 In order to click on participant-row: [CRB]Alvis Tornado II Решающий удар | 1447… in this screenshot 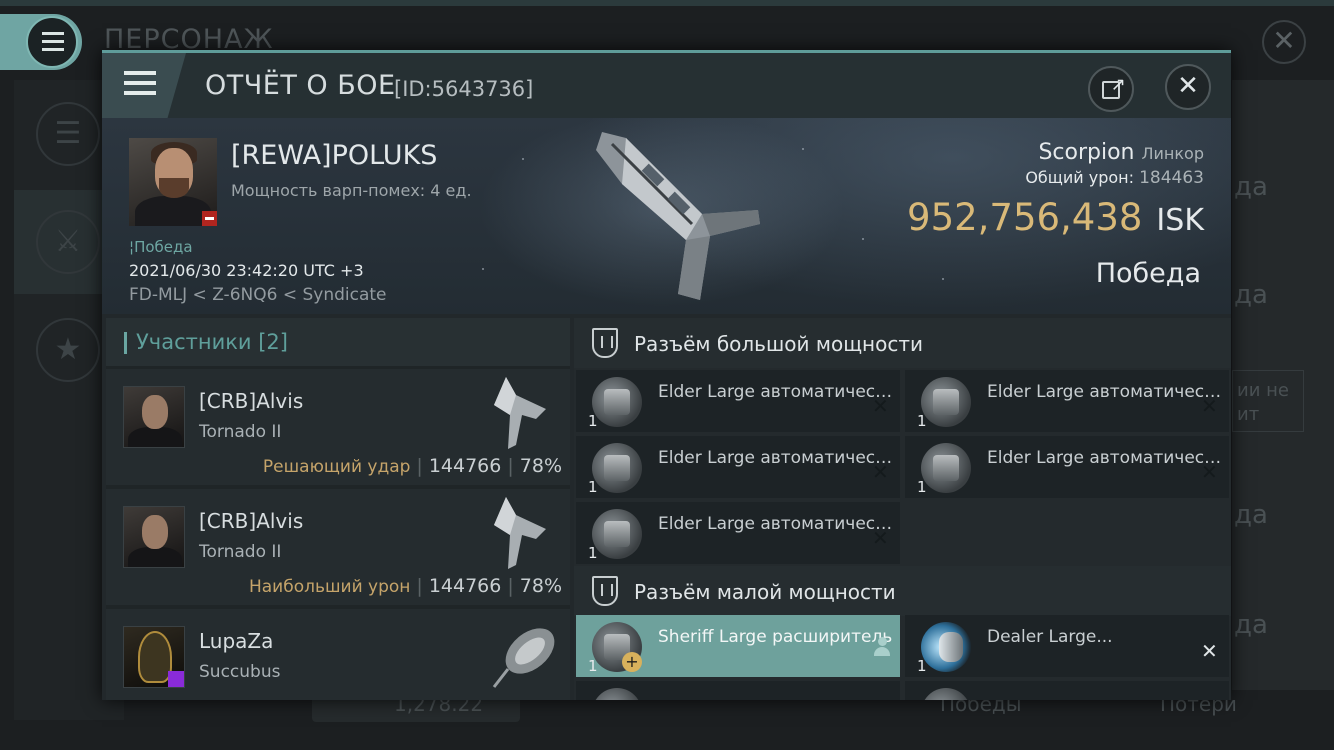, I will do `click(338, 427)`.